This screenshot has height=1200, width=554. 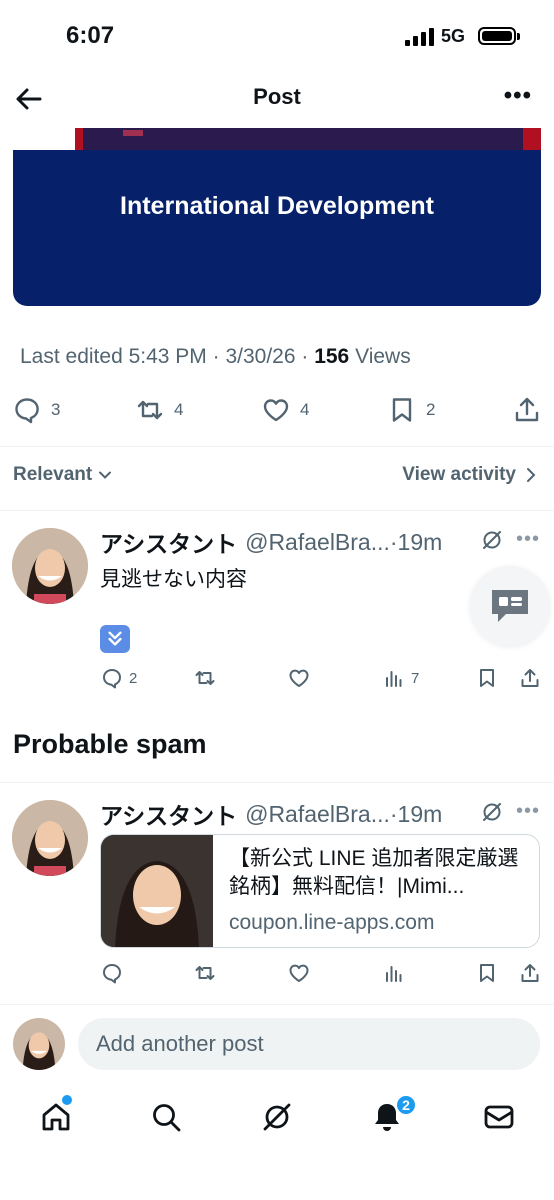 I want to click on bookmark-count: 2, so click(x=431, y=409).